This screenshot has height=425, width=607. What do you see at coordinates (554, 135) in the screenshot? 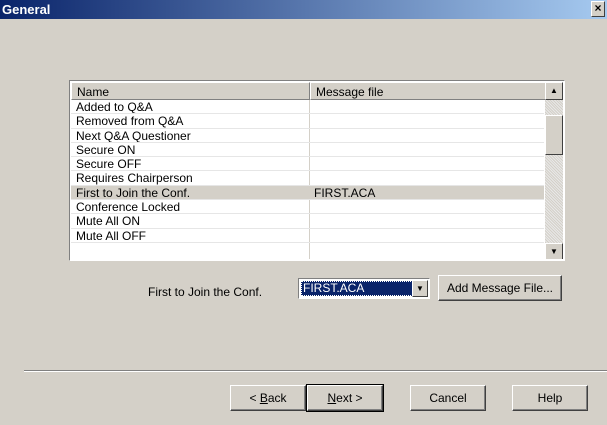
I see `scroll-thumb` at bounding box center [554, 135].